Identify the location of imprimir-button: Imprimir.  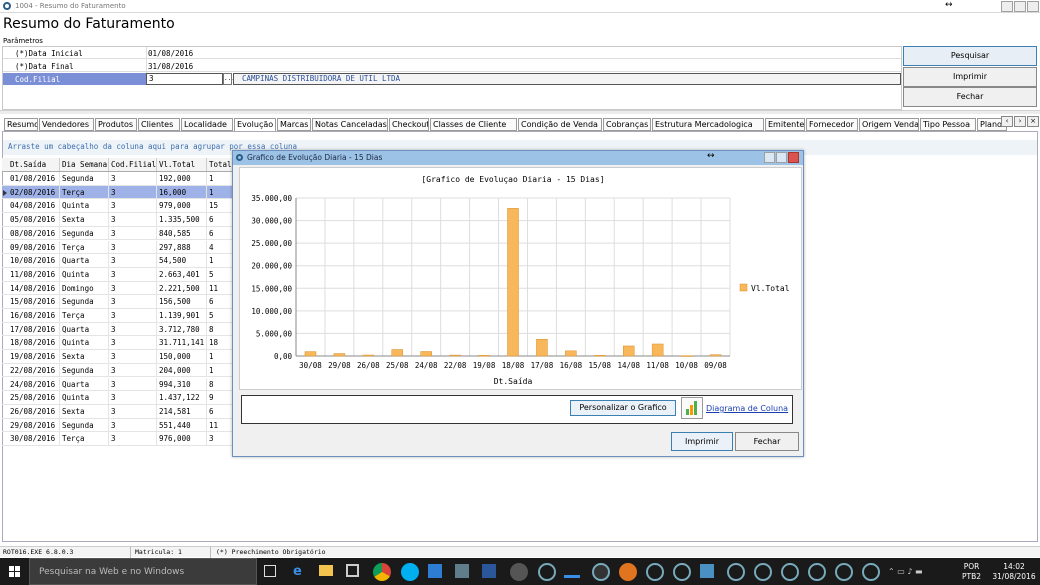
(970, 77).